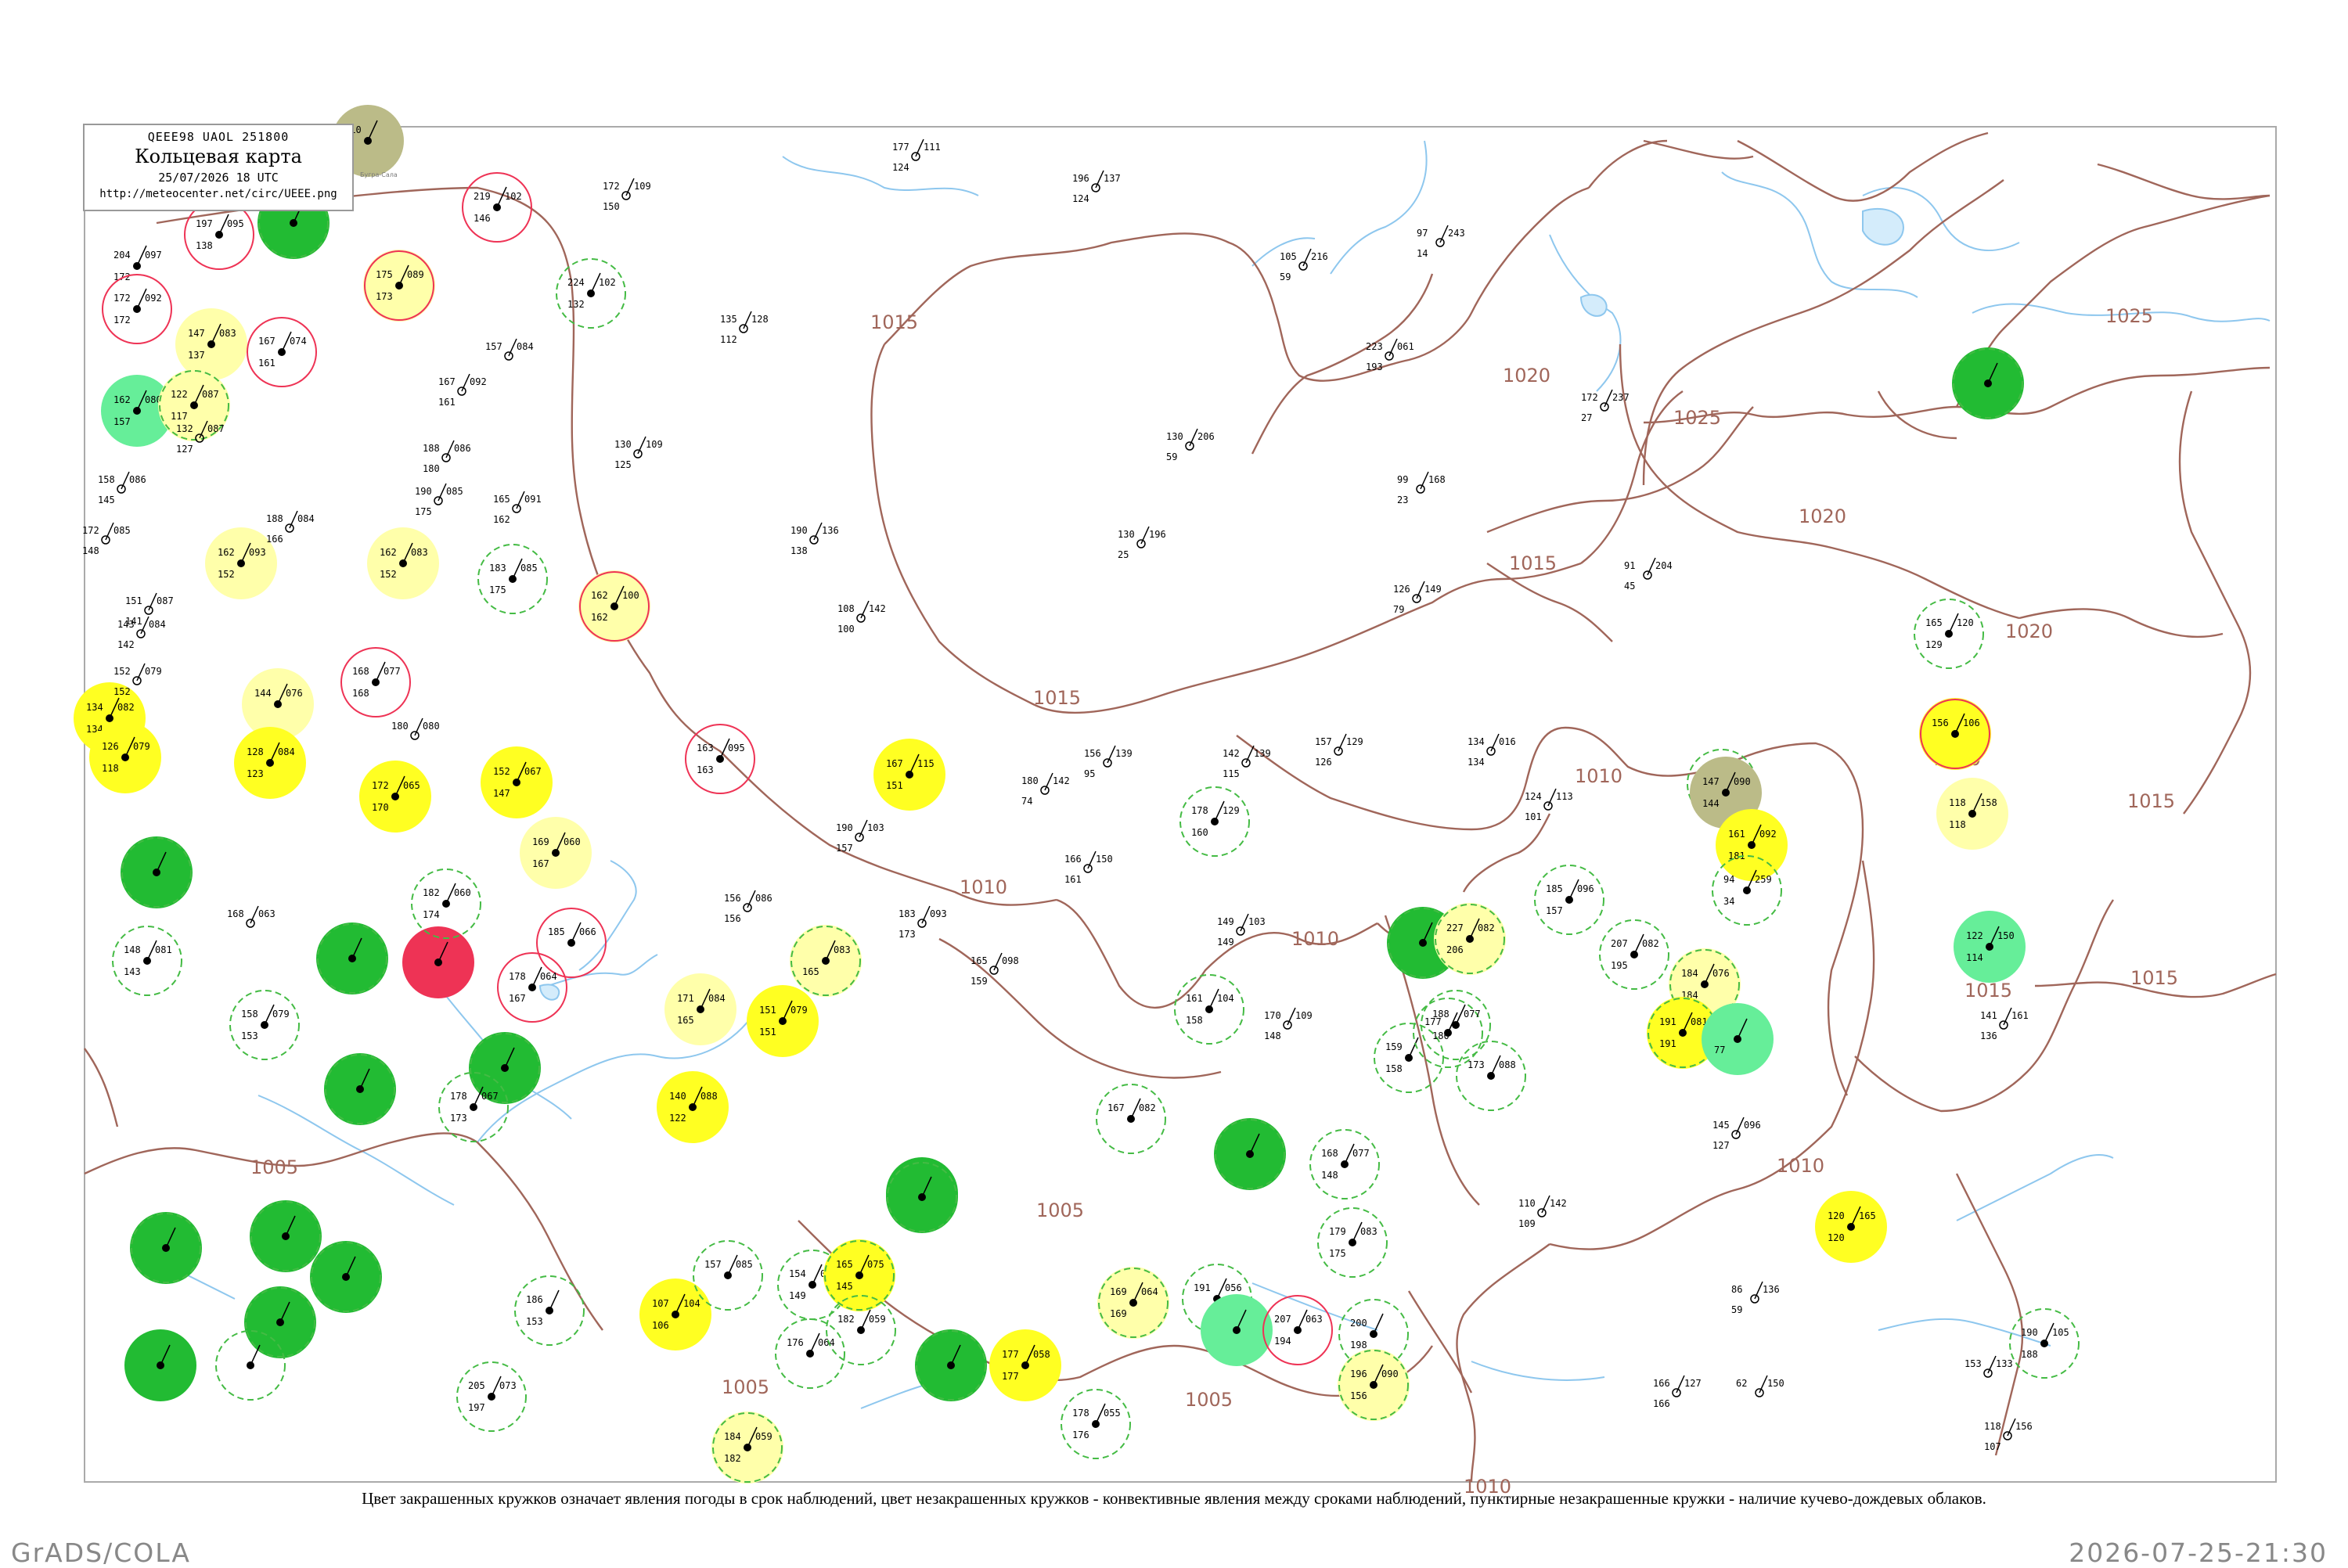 Image resolution: width=2348 pixels, height=1568 pixels. I want to click on station-temperature: 178, so click(1199, 811).